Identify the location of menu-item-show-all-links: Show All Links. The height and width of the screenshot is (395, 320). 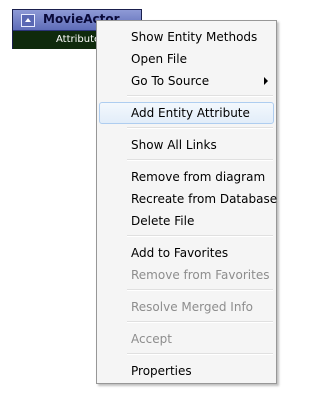
(186, 145).